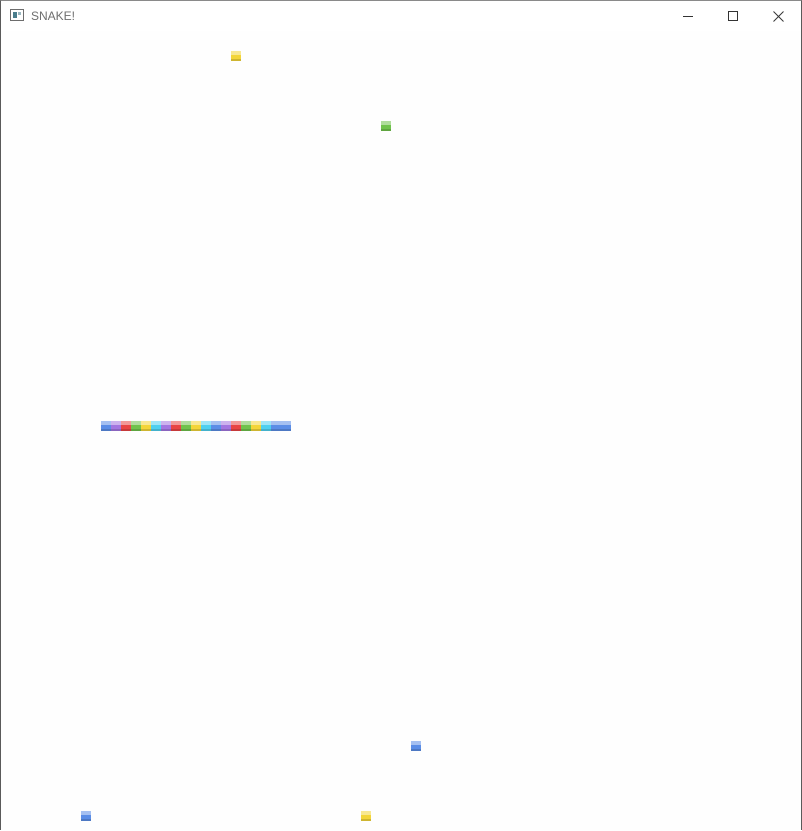  I want to click on maximize-button, so click(733, 16).